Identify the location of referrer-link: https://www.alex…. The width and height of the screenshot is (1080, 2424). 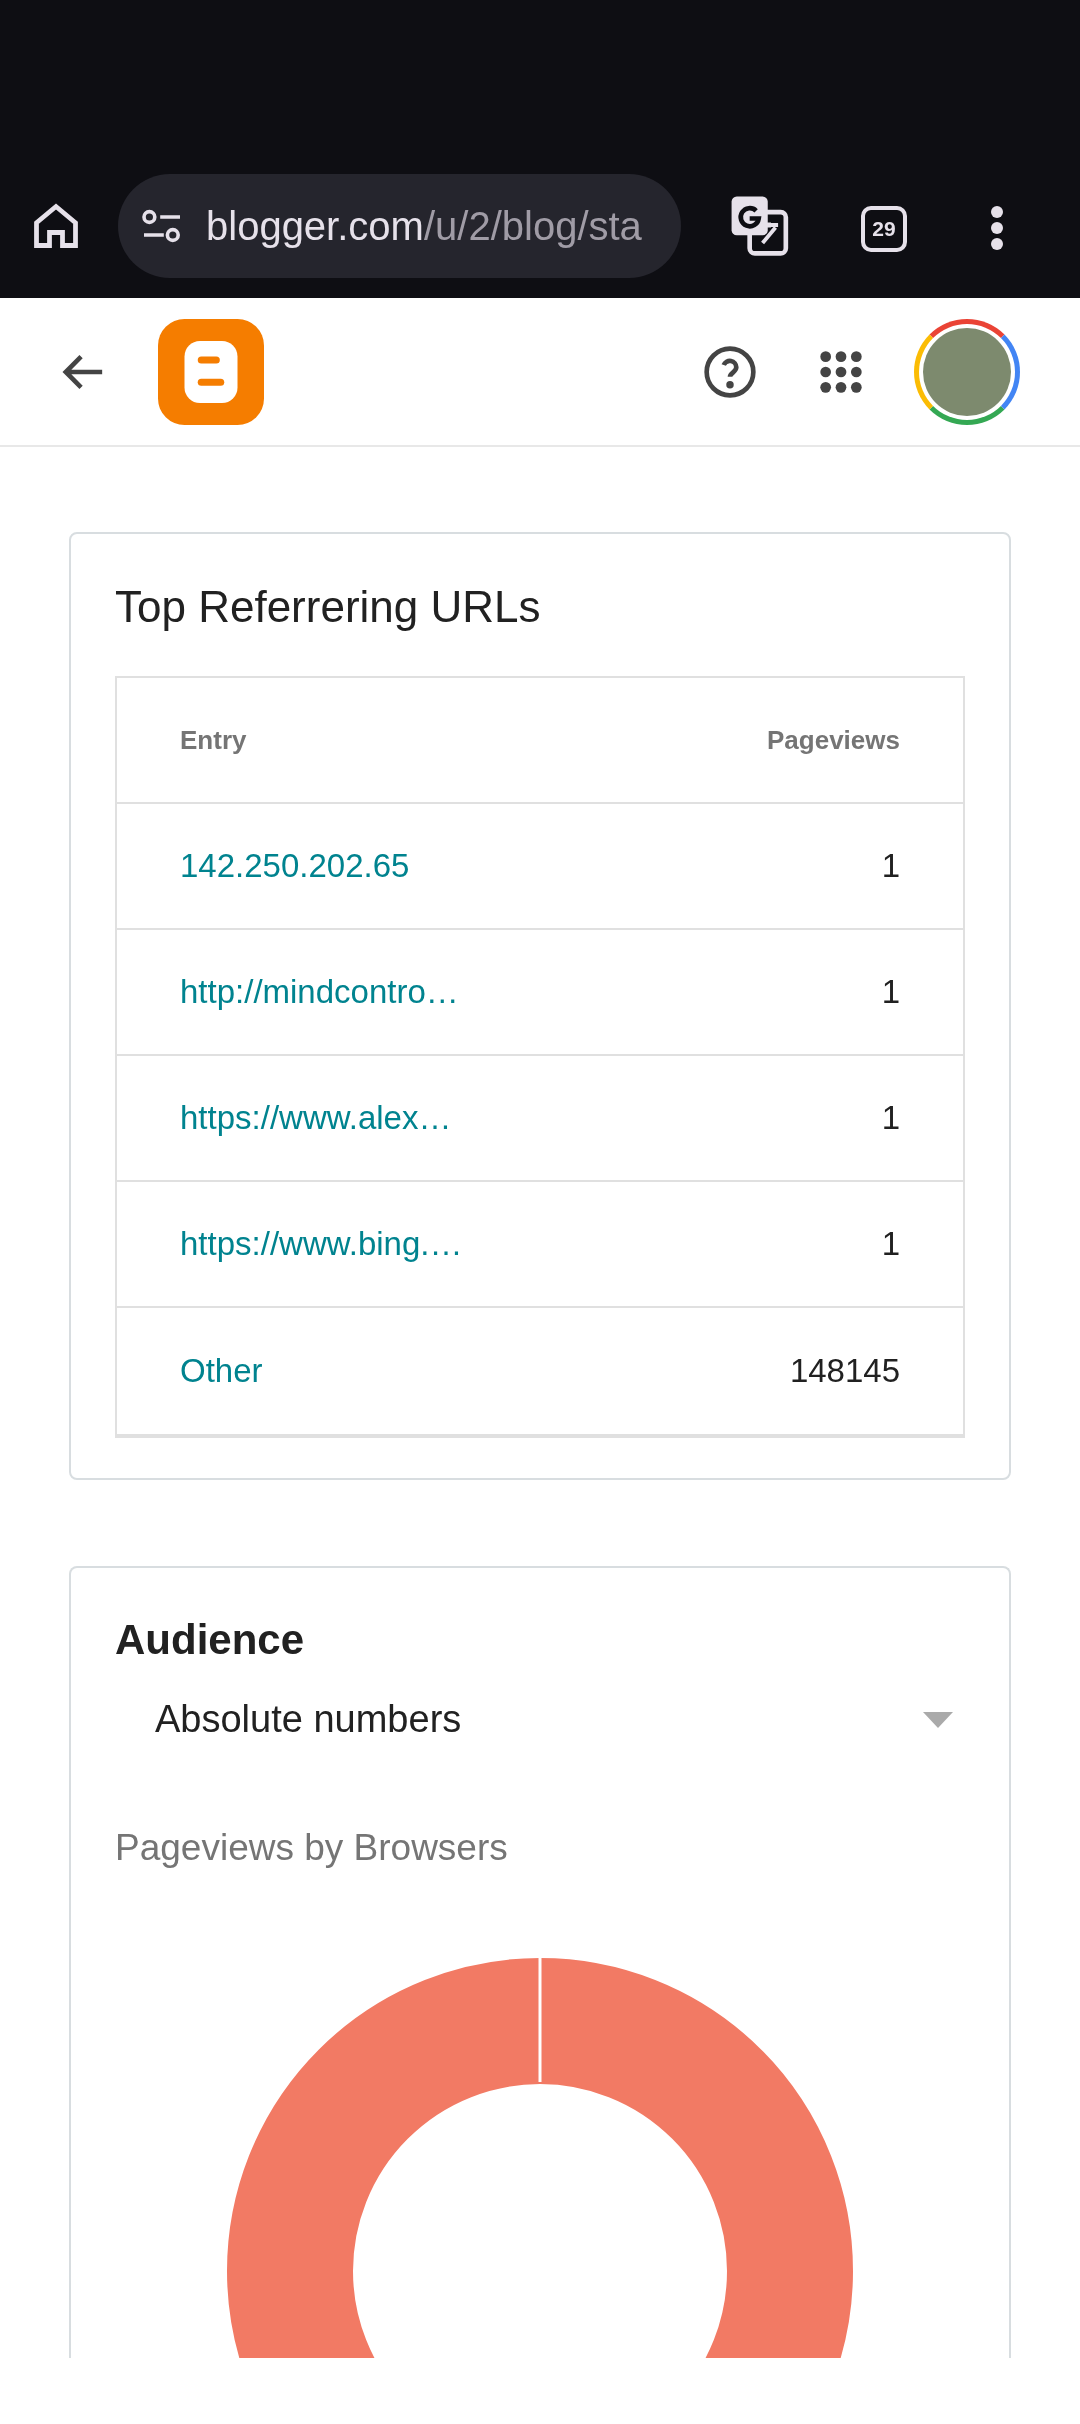
(316, 1118).